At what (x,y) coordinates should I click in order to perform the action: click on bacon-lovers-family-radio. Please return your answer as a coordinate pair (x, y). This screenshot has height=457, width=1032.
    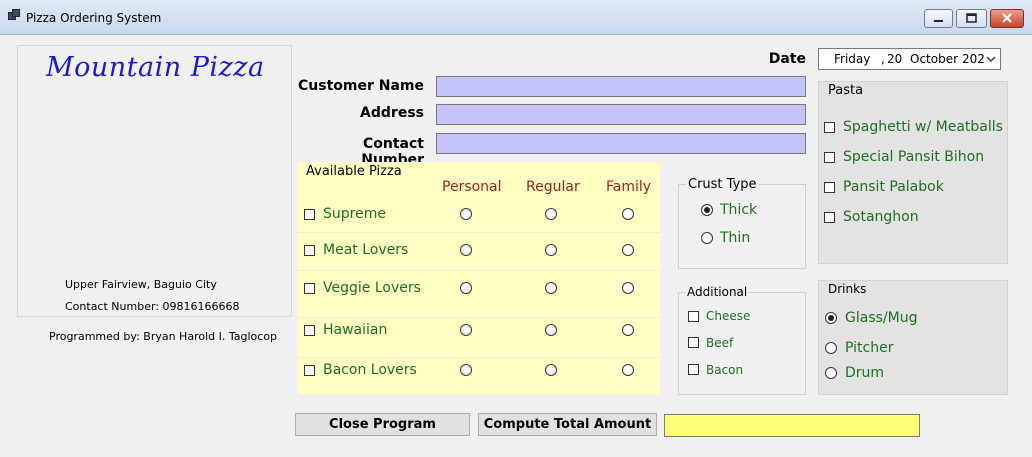
    Looking at the image, I should click on (628, 370).